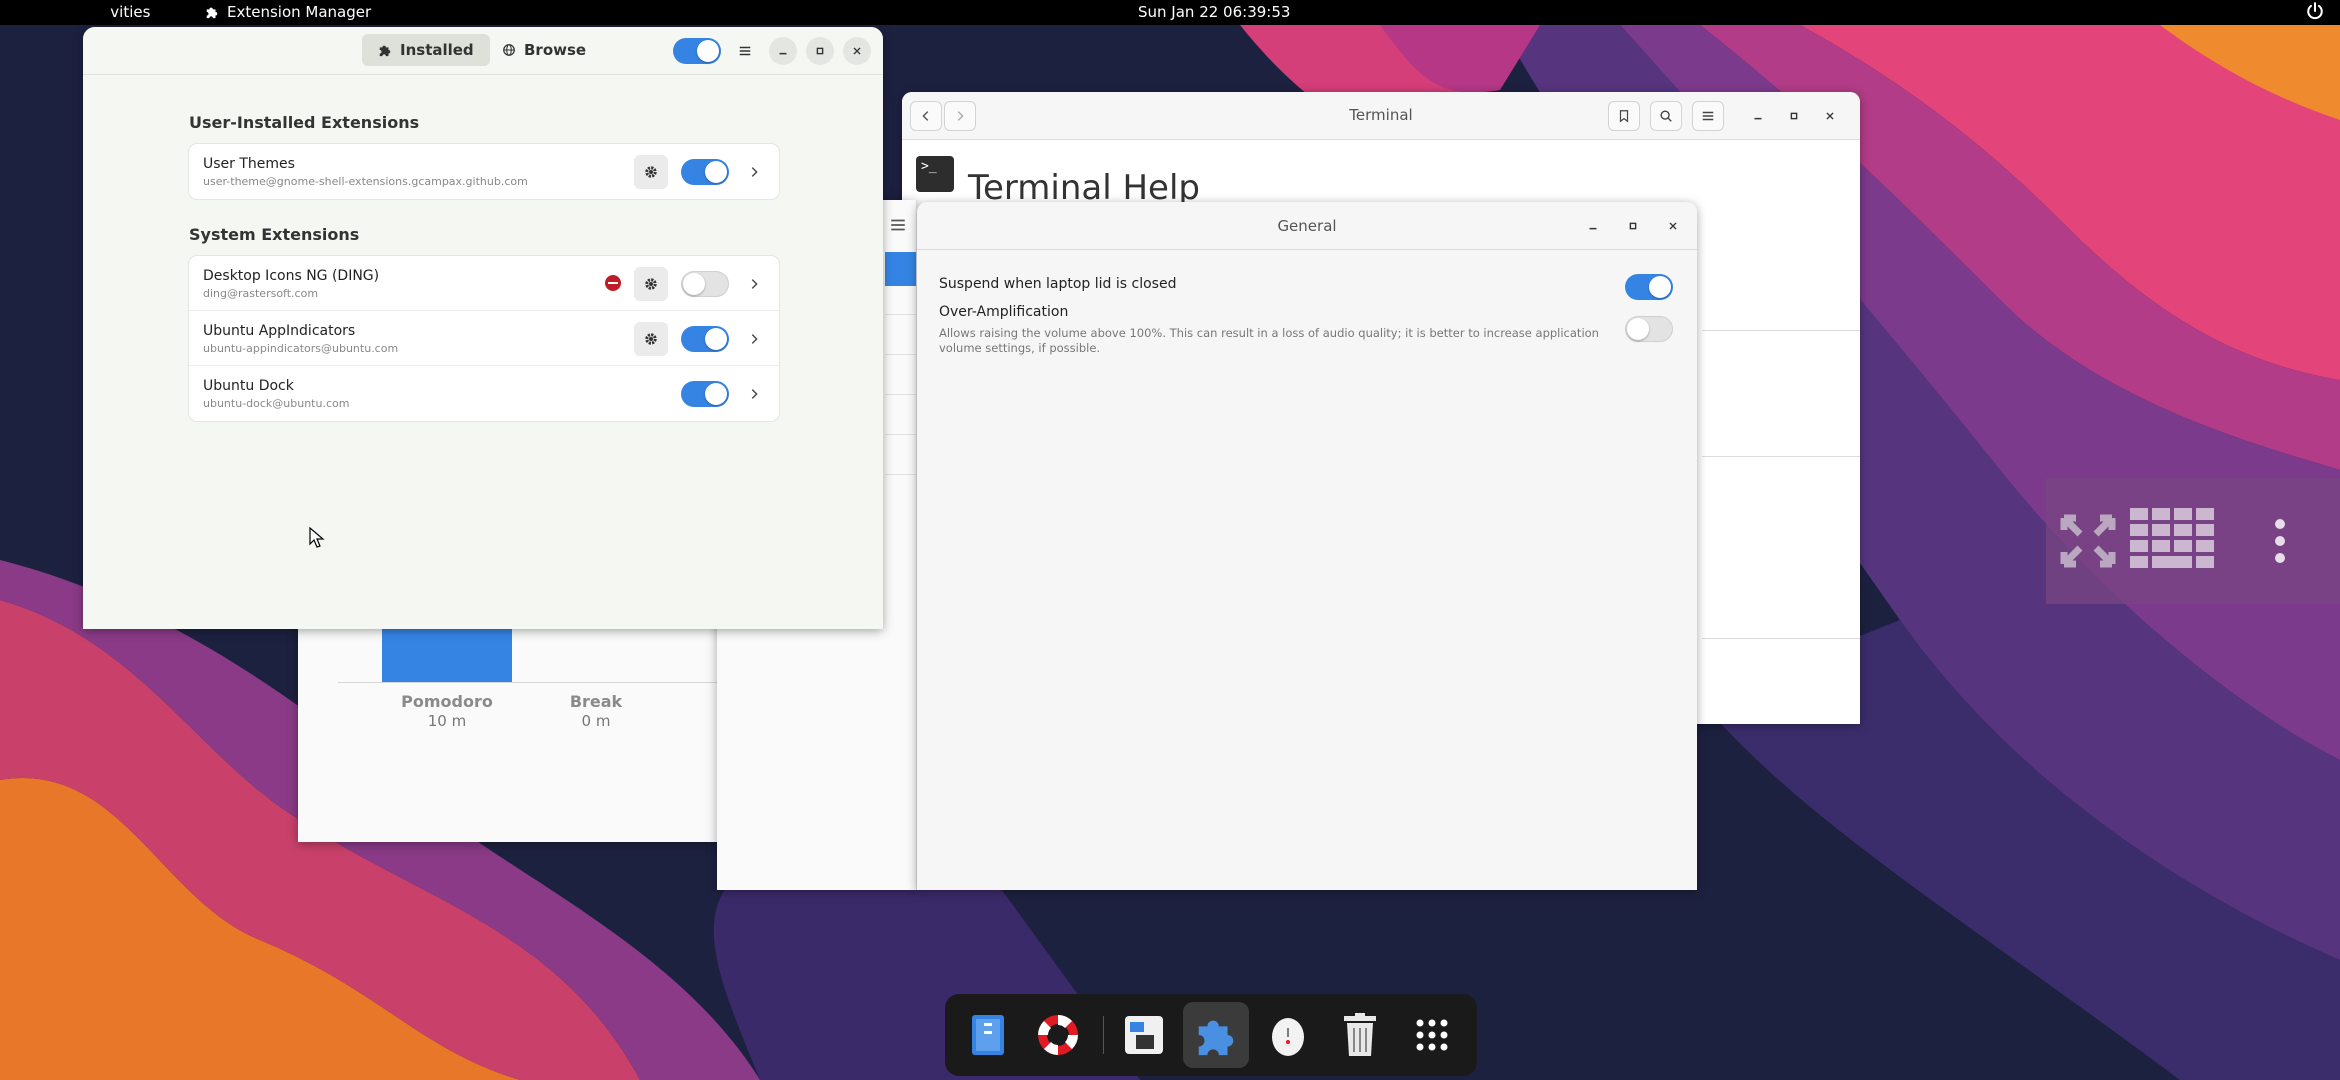  I want to click on suspend-label: Suspend when laptop lid is closed, so click(1058, 284).